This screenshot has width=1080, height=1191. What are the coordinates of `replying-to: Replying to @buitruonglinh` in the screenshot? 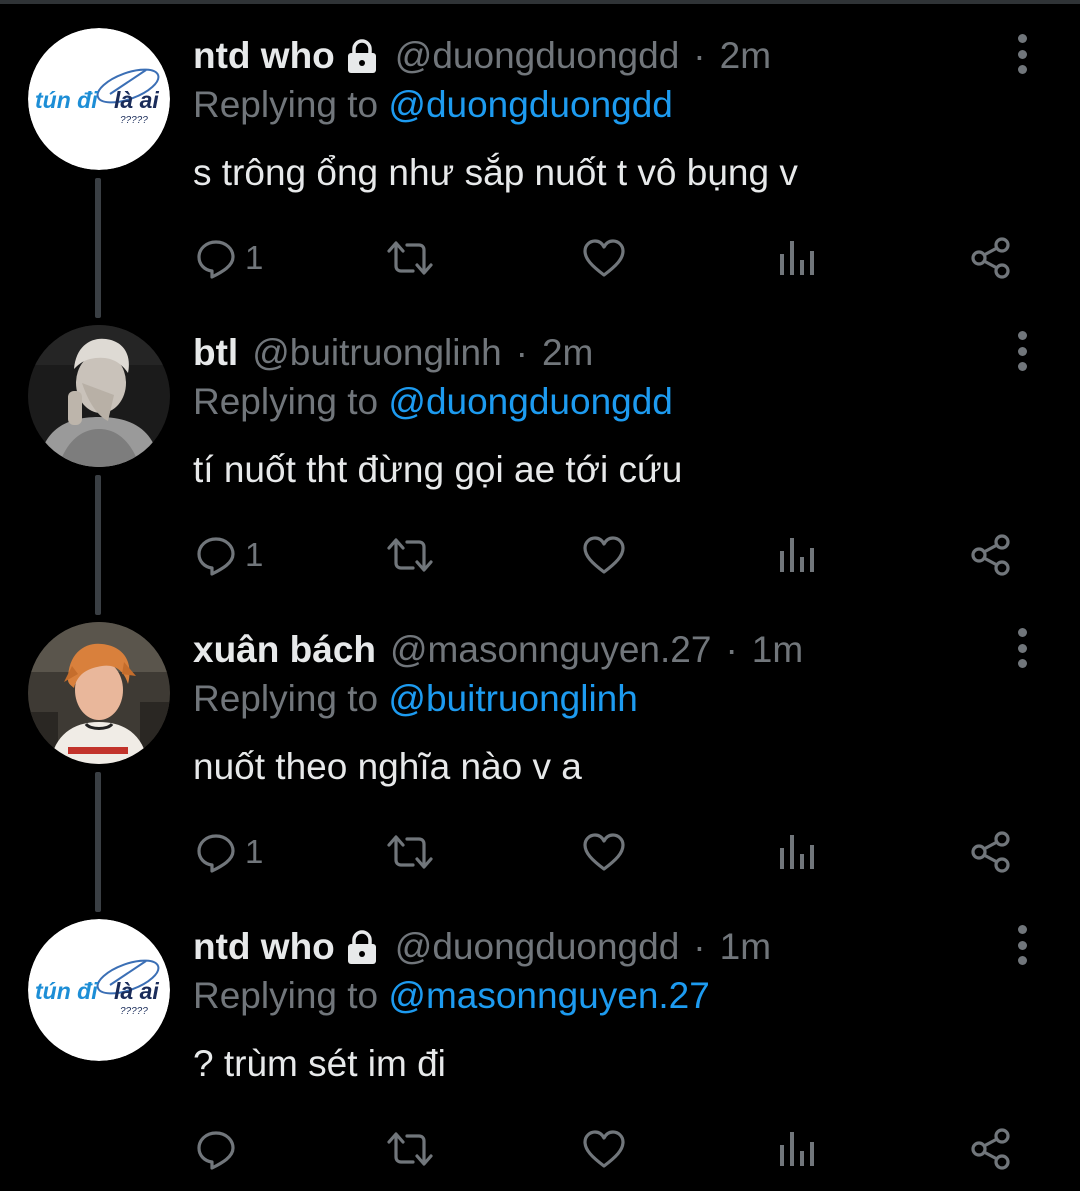 It's located at (415, 699).